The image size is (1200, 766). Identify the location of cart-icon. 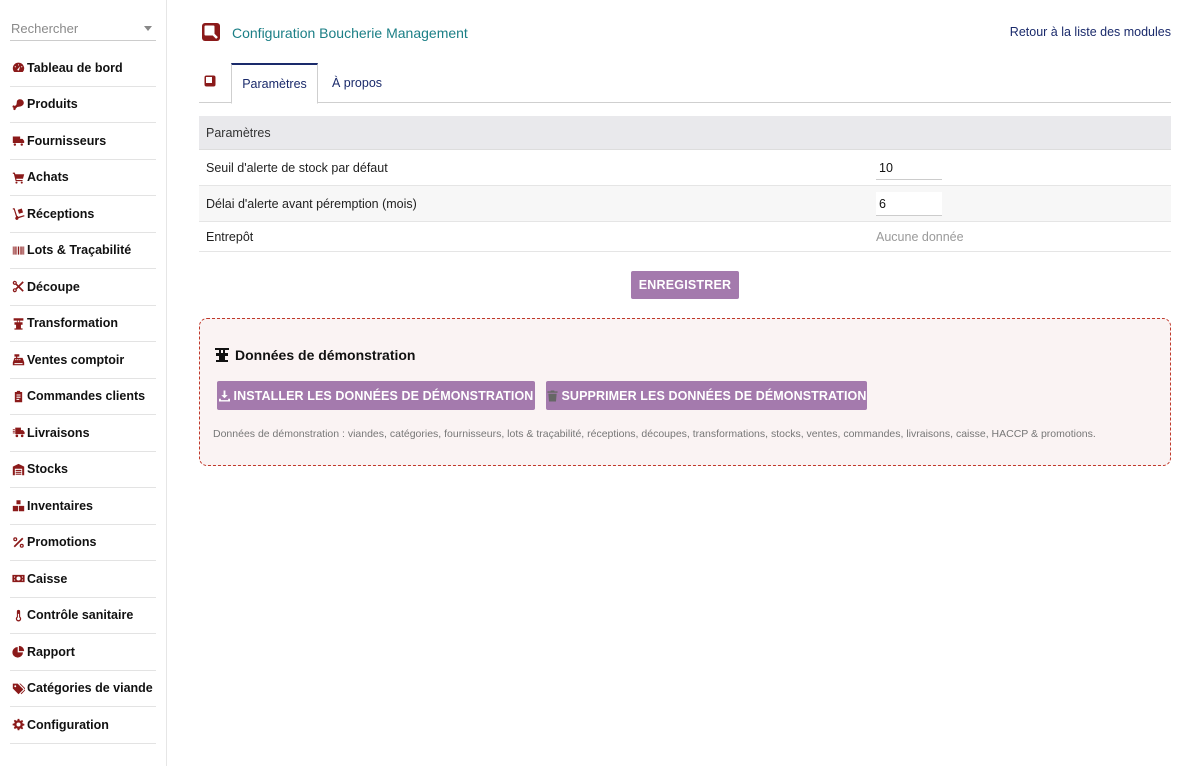
(18, 177).